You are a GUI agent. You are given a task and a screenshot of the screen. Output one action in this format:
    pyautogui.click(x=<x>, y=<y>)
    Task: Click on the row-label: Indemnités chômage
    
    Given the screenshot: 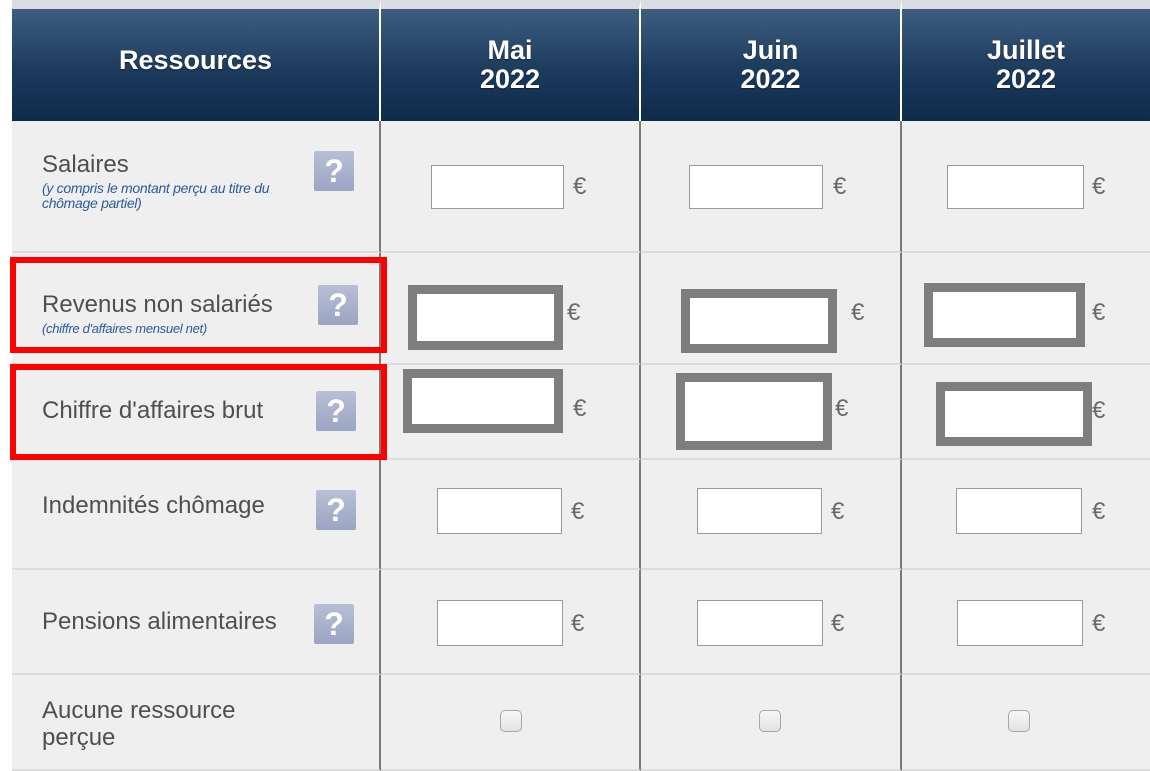 What is the action you would take?
    pyautogui.click(x=153, y=505)
    